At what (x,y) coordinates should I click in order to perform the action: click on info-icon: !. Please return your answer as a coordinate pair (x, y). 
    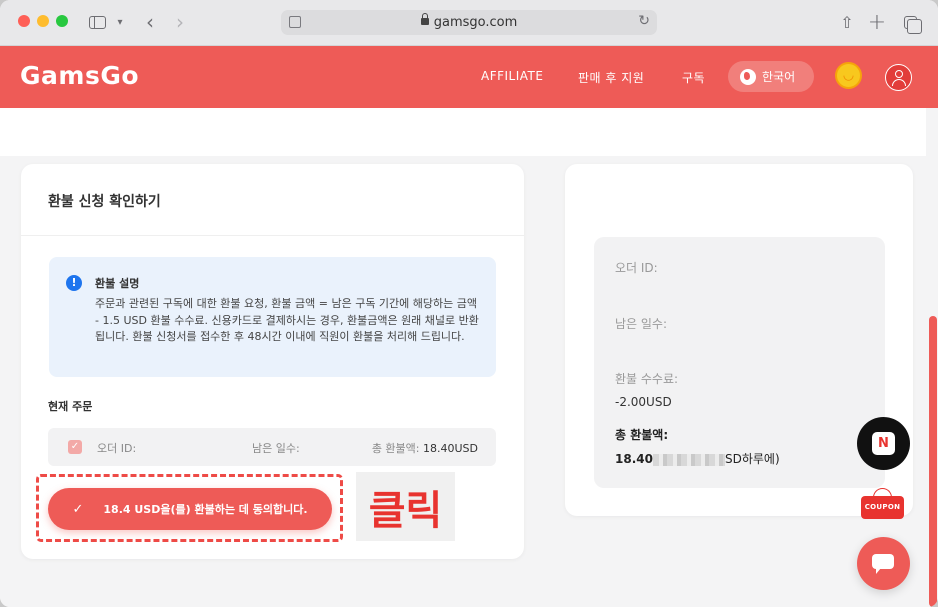
    Looking at the image, I should click on (74, 283).